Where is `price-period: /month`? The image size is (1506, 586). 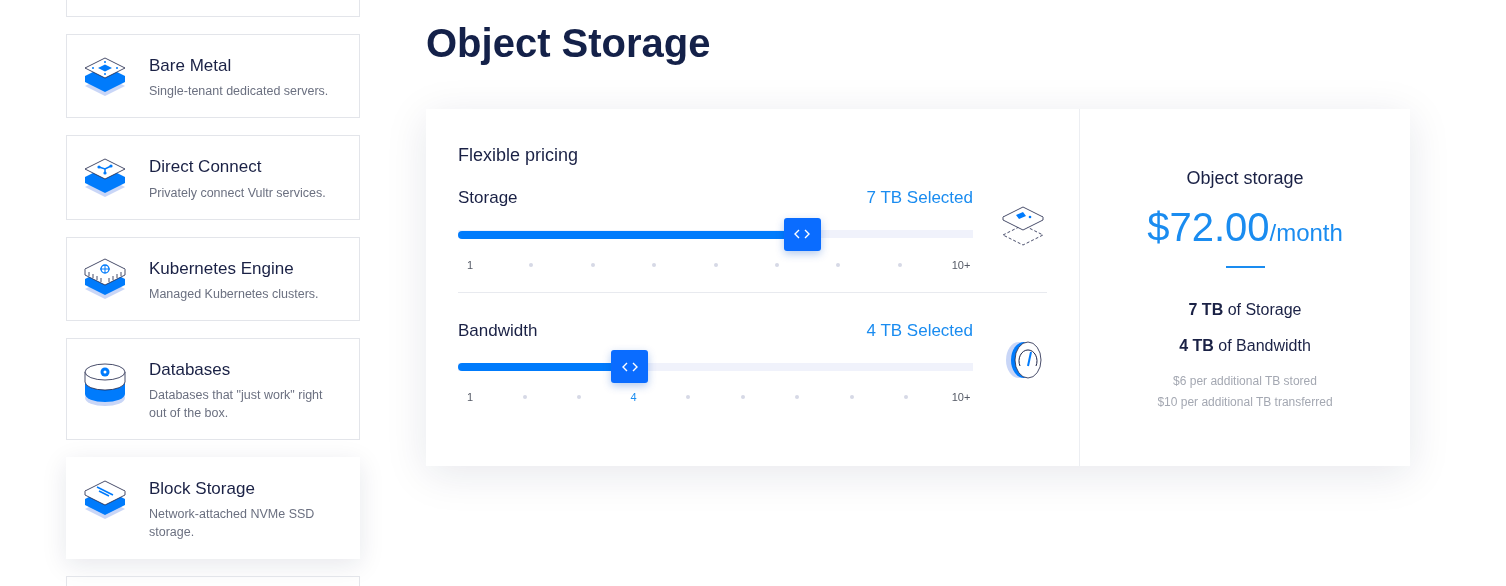 price-period: /month is located at coordinates (1306, 233).